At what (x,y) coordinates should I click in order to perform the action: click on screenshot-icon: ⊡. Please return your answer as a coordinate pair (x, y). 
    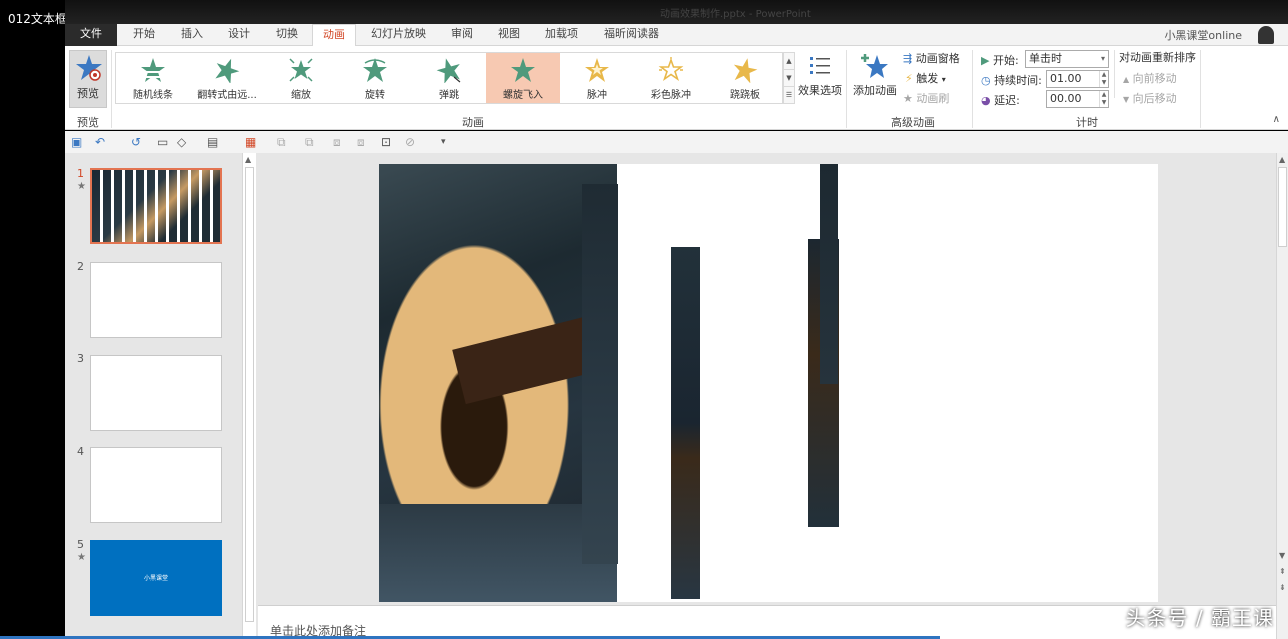
    Looking at the image, I should click on (386, 142).